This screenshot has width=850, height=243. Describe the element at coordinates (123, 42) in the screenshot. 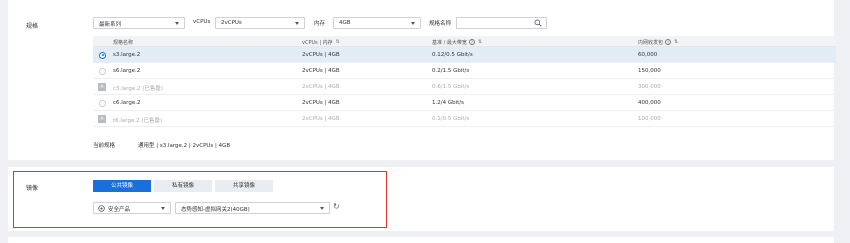

I see `col-header-name: 规格名称` at that location.